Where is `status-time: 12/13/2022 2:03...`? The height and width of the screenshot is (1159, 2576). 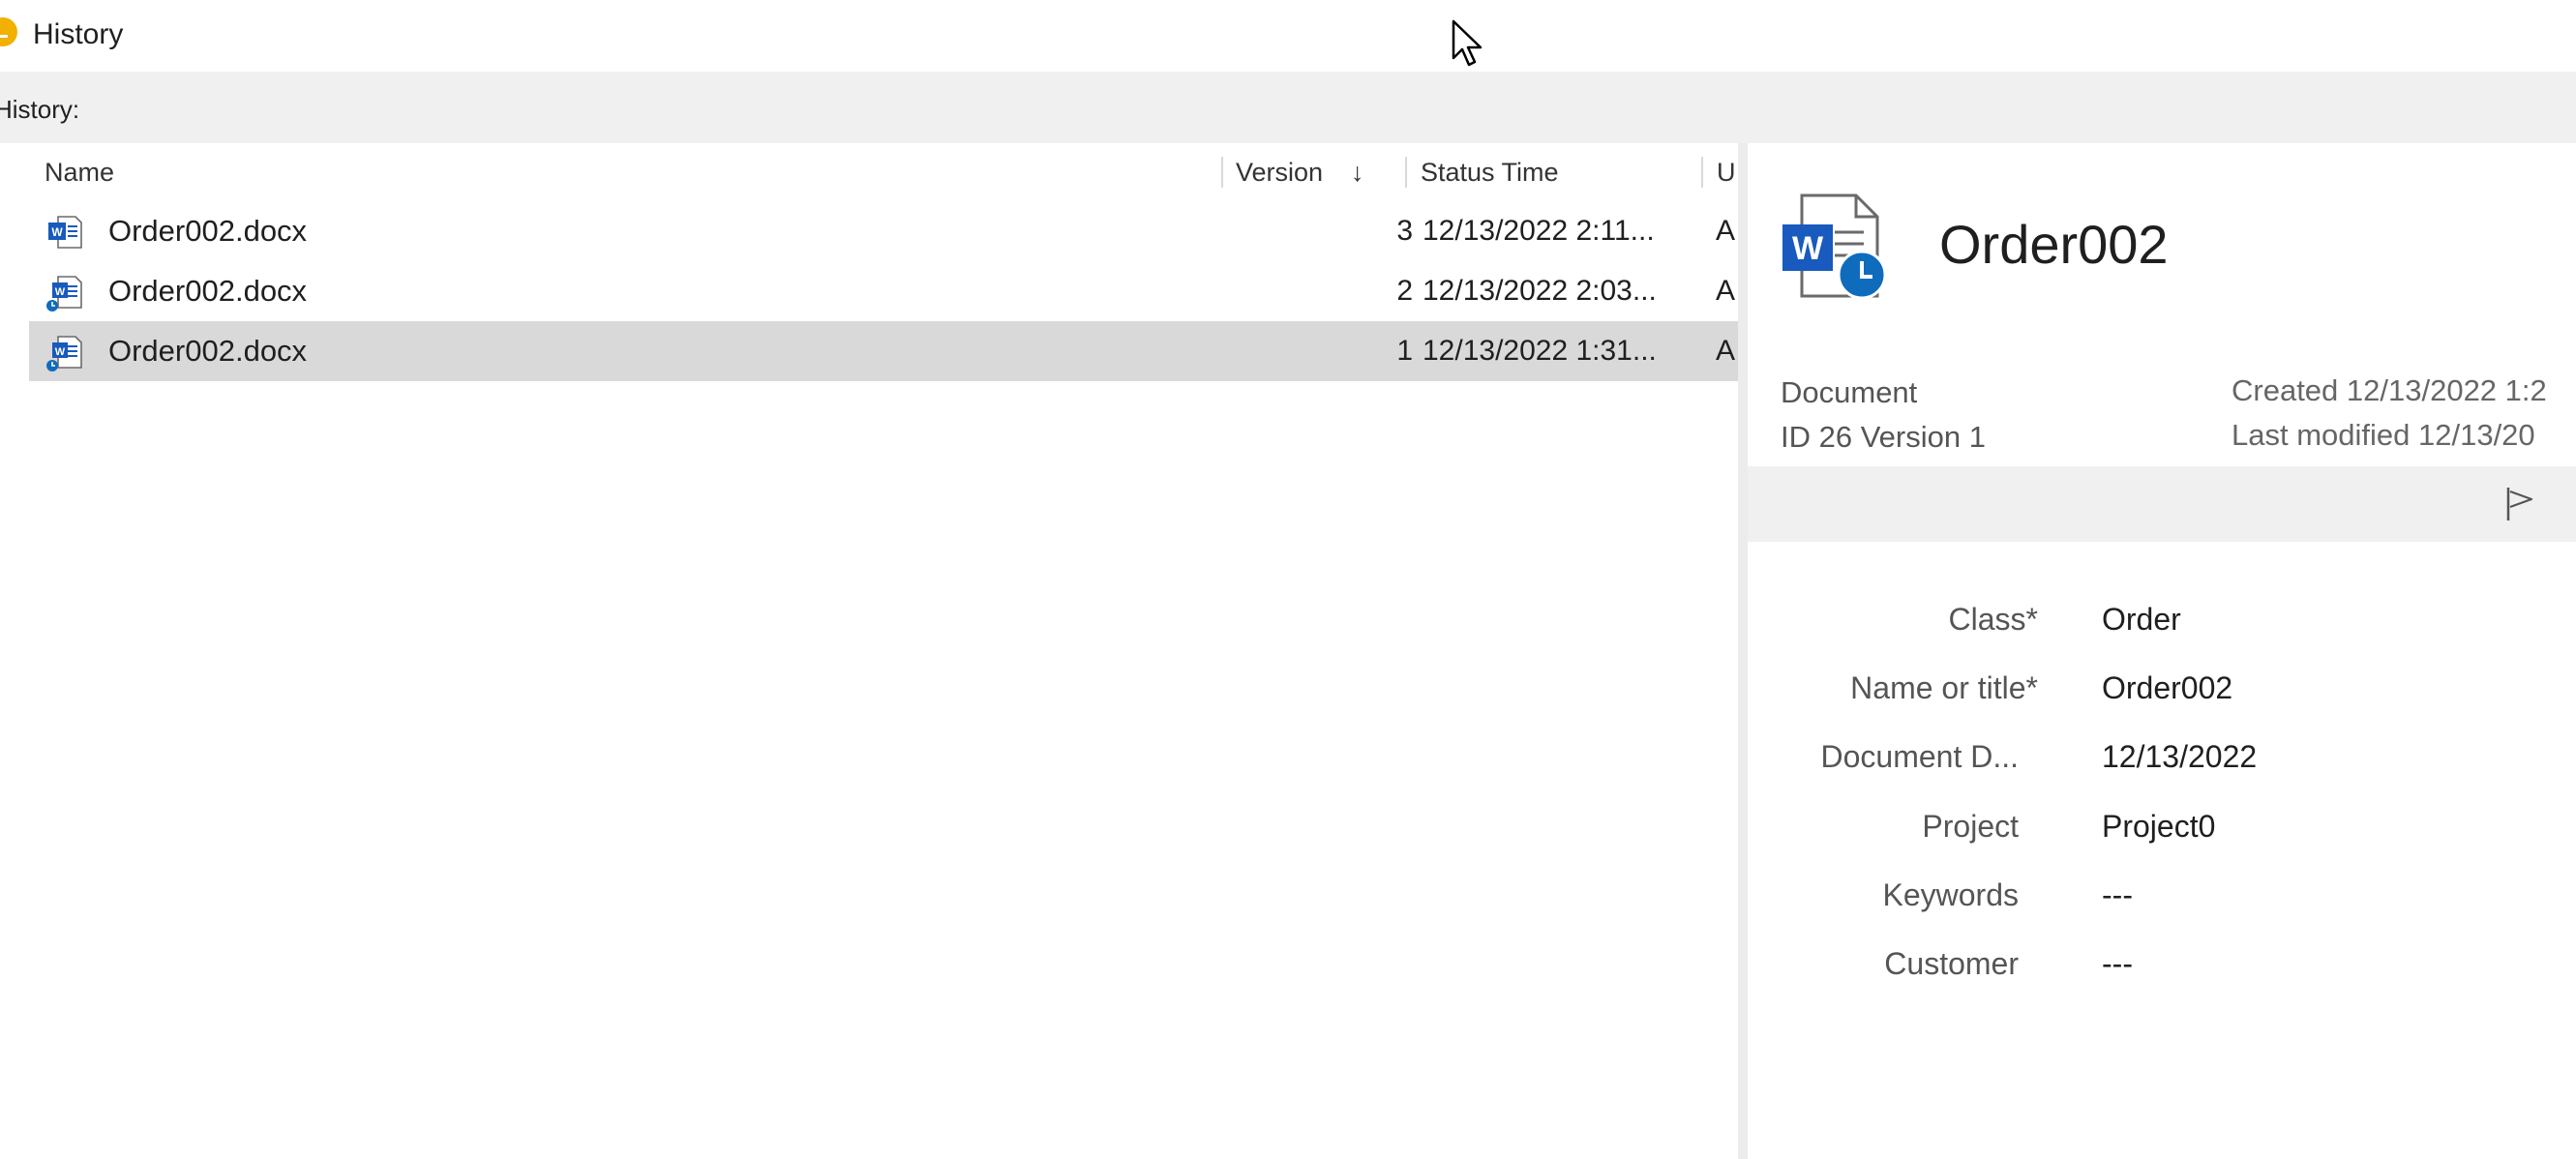 status-time: 12/13/2022 2:03... is located at coordinates (1540, 291).